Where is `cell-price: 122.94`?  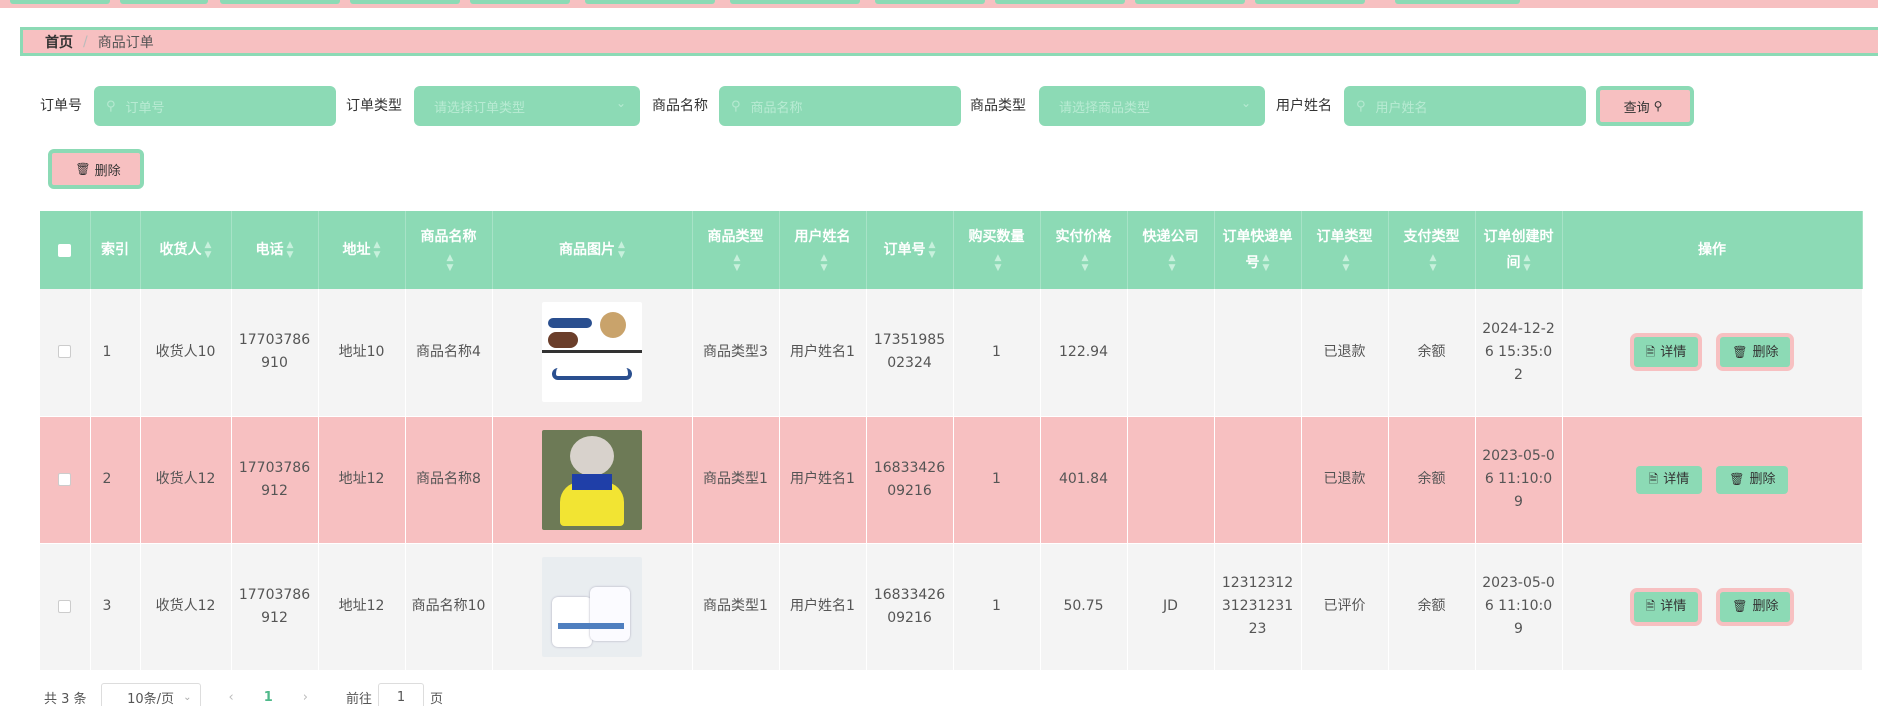 cell-price: 122.94 is located at coordinates (1084, 353).